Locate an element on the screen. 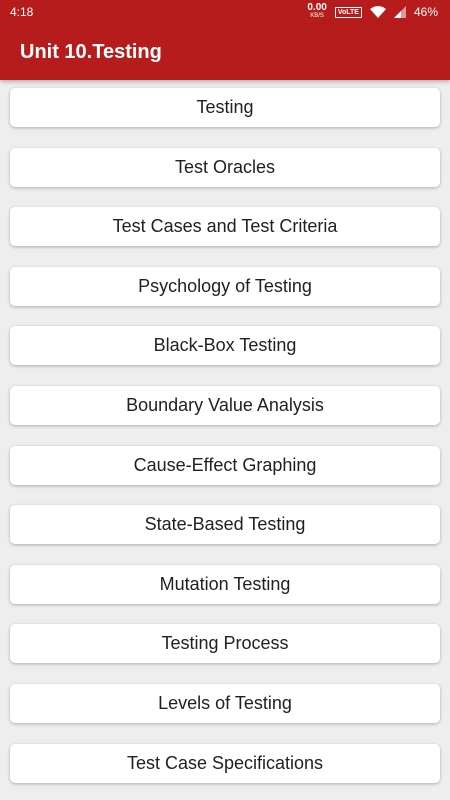  topic-card-testing: Testing is located at coordinates (225, 107).